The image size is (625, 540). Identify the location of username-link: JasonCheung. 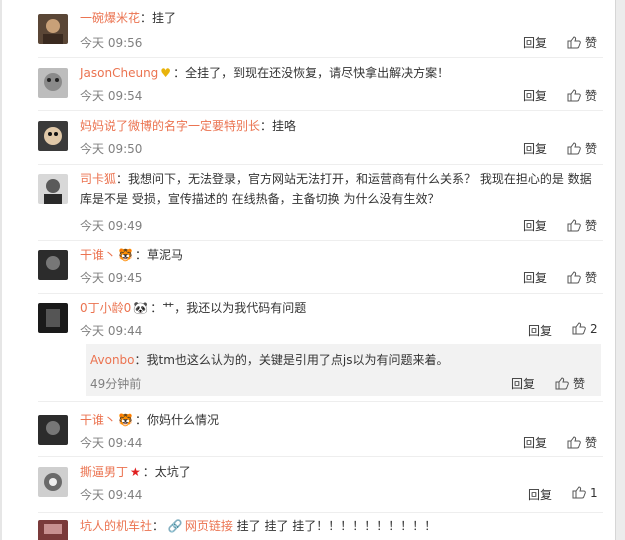
(119, 73).